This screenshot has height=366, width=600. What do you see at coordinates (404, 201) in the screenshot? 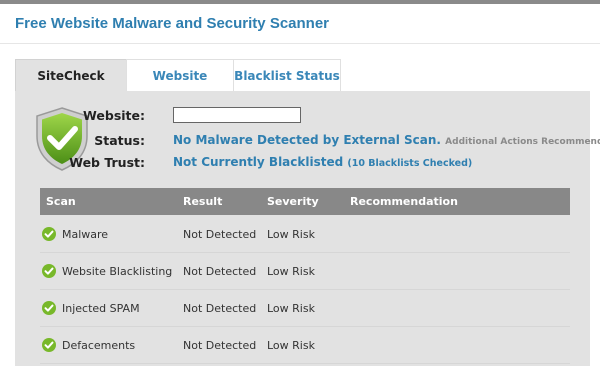
I see `header-recommendation: Recommendation` at bounding box center [404, 201].